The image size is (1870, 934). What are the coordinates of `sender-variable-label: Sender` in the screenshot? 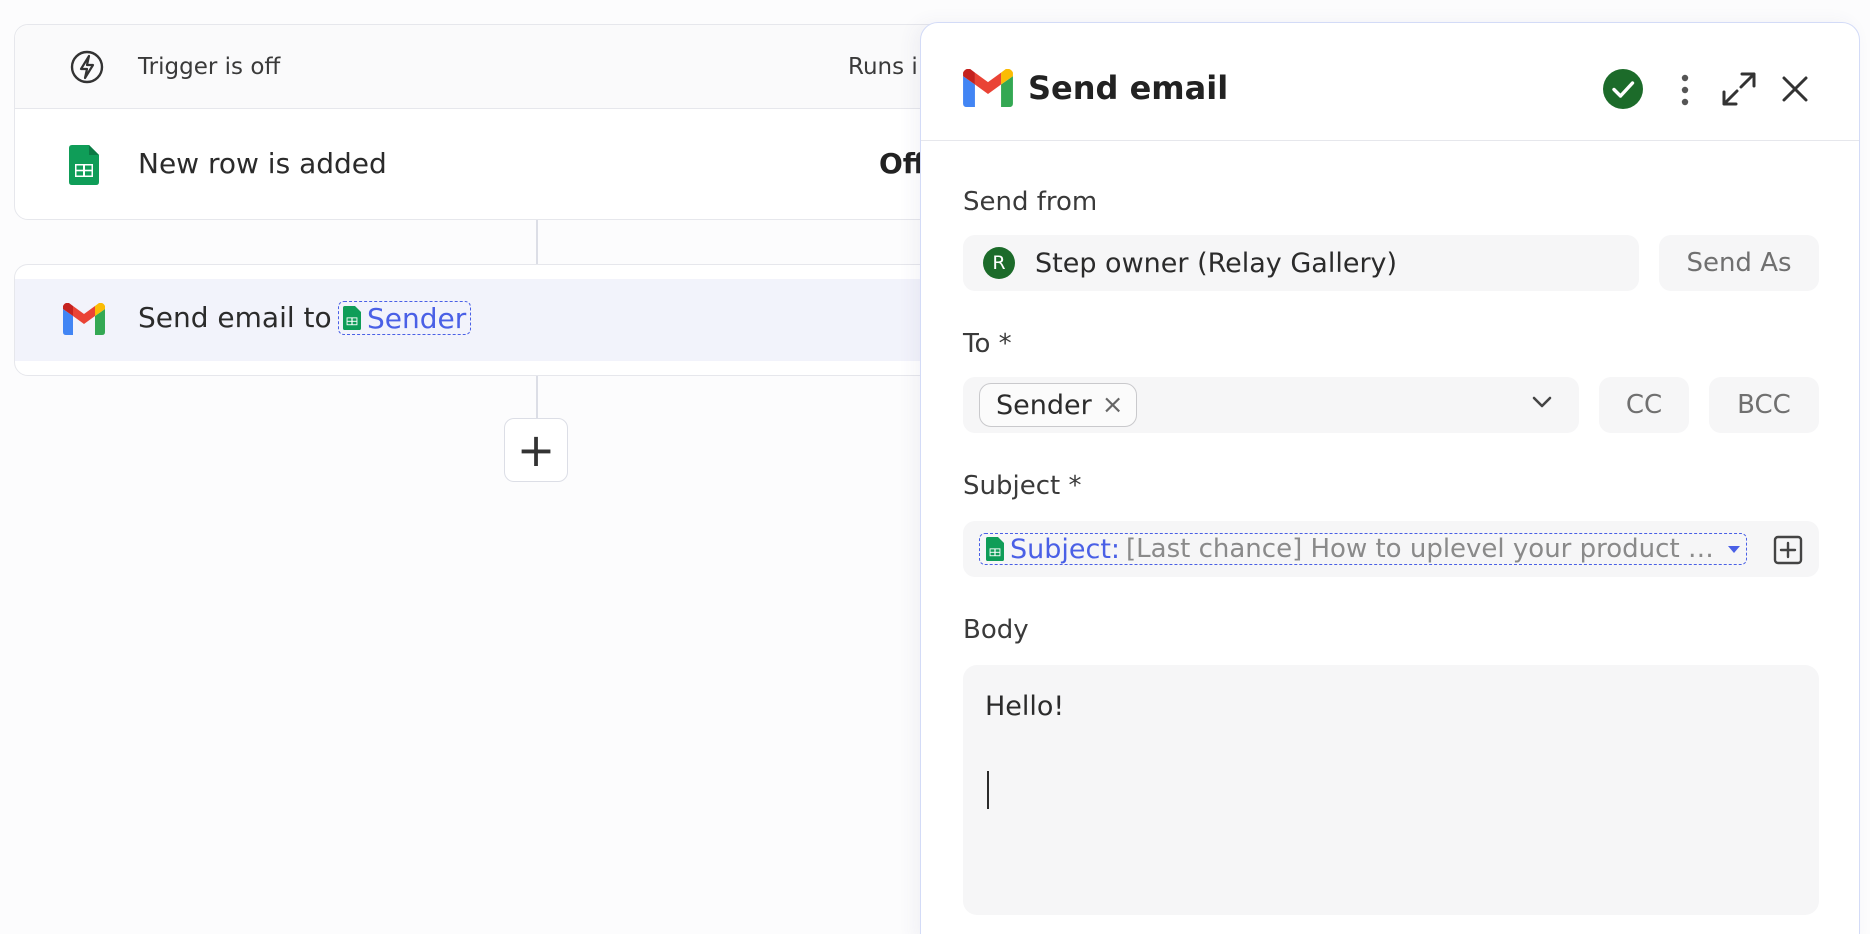 It's located at (417, 318).